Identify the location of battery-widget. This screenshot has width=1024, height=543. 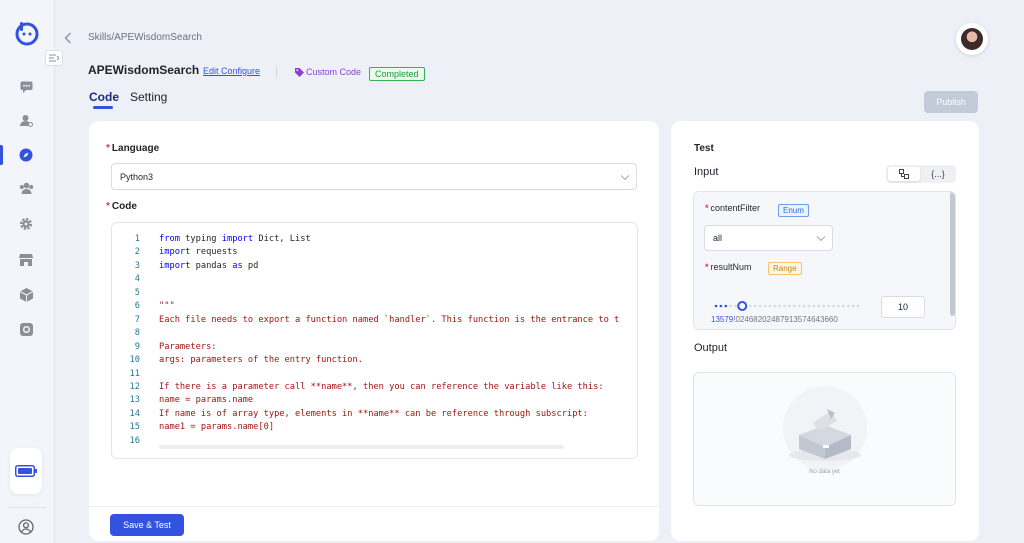
(26, 471).